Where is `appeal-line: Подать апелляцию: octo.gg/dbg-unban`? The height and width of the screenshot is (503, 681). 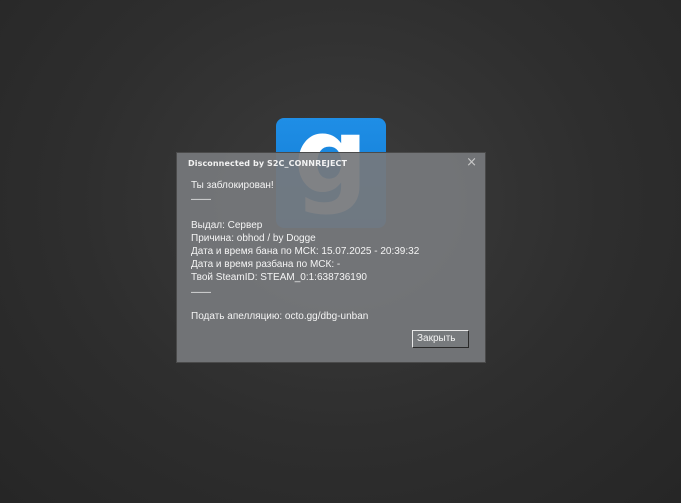
appeal-line: Подать апелляцию: octo.gg/dbg-unban is located at coordinates (280, 316).